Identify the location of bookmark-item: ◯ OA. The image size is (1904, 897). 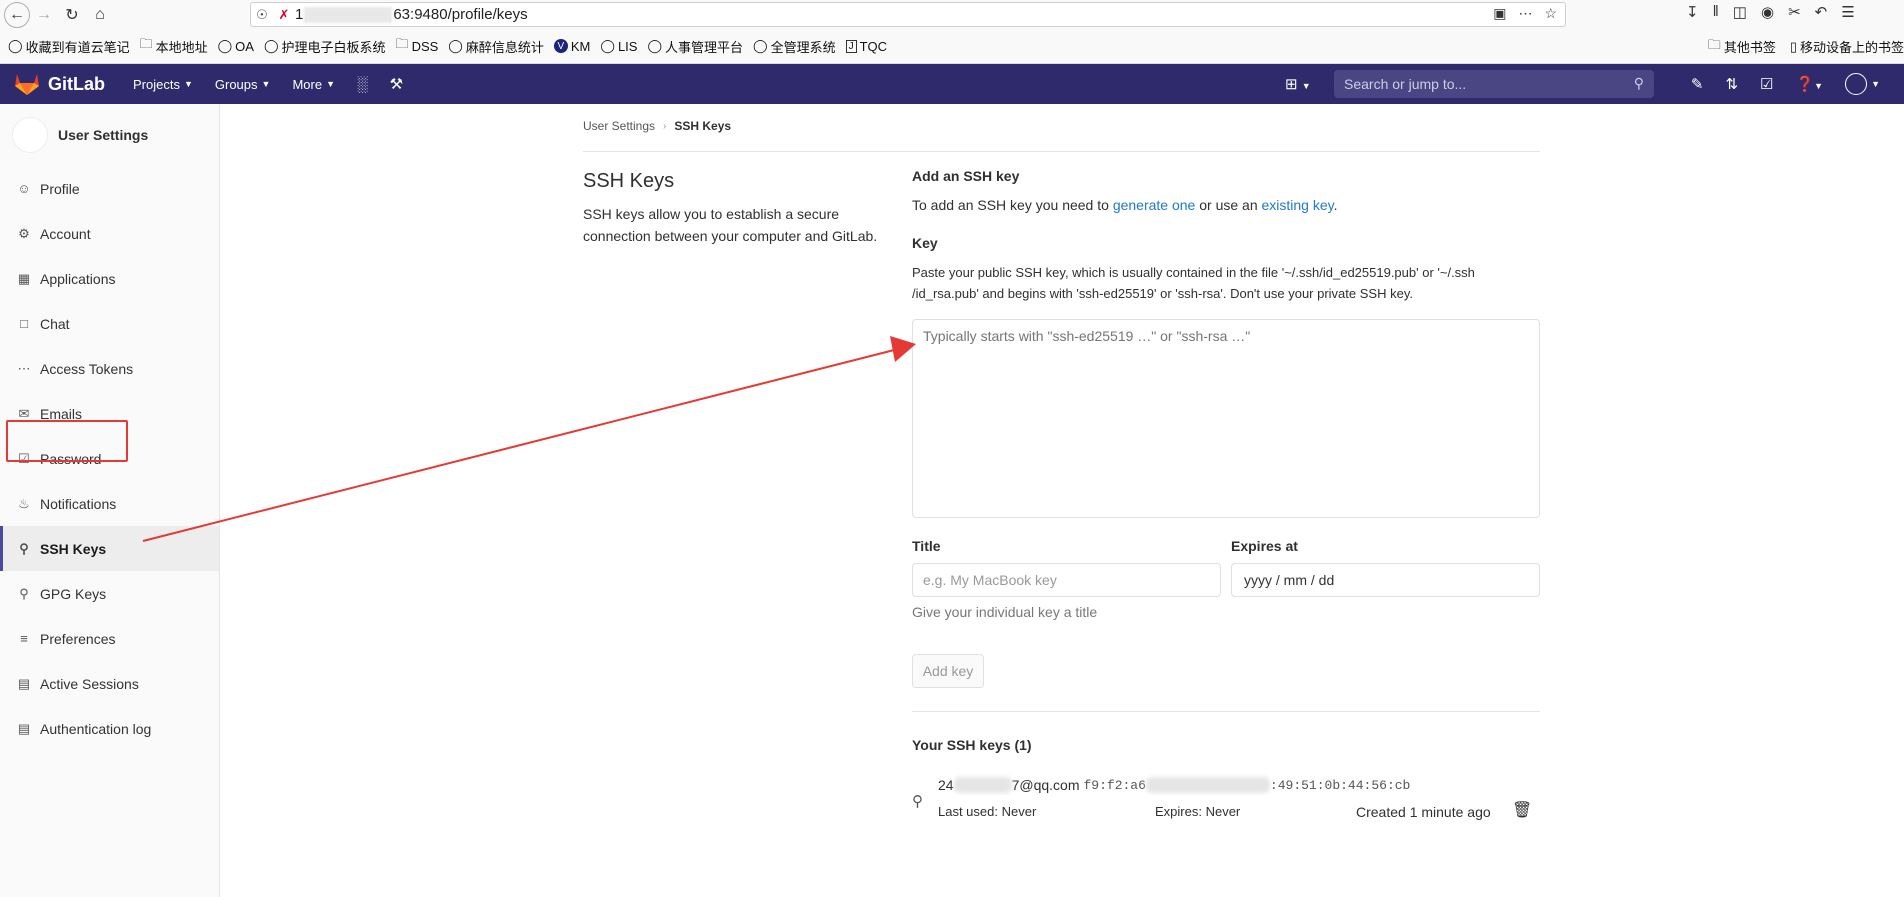
(236, 46).